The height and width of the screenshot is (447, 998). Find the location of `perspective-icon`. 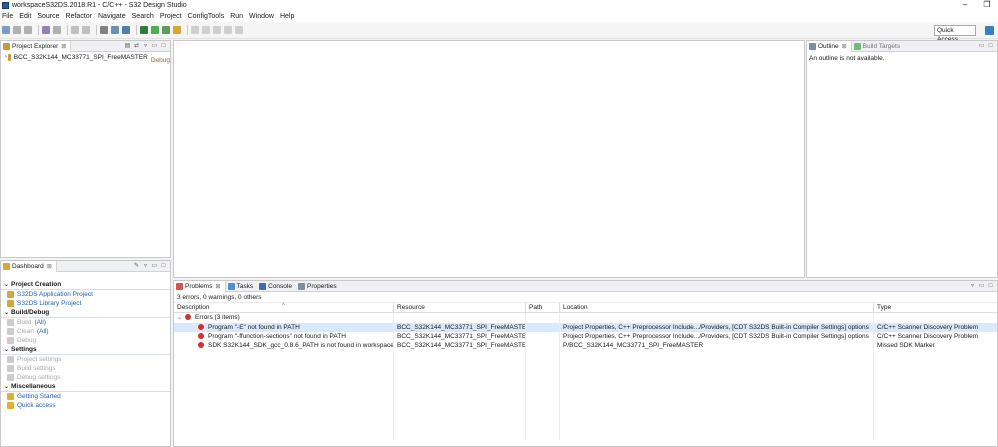

perspective-icon is located at coordinates (989, 30).